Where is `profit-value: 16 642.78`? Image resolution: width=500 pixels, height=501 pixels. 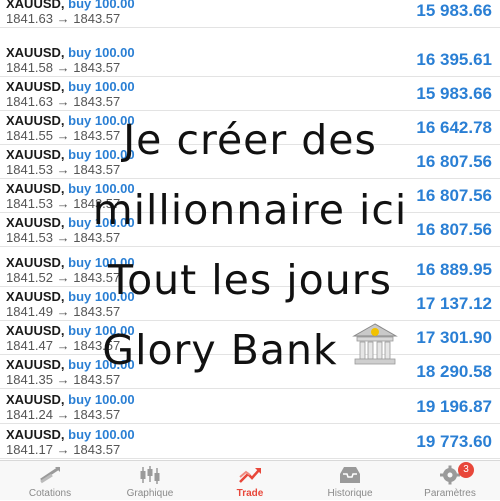 profit-value: 16 642.78 is located at coordinates (454, 127).